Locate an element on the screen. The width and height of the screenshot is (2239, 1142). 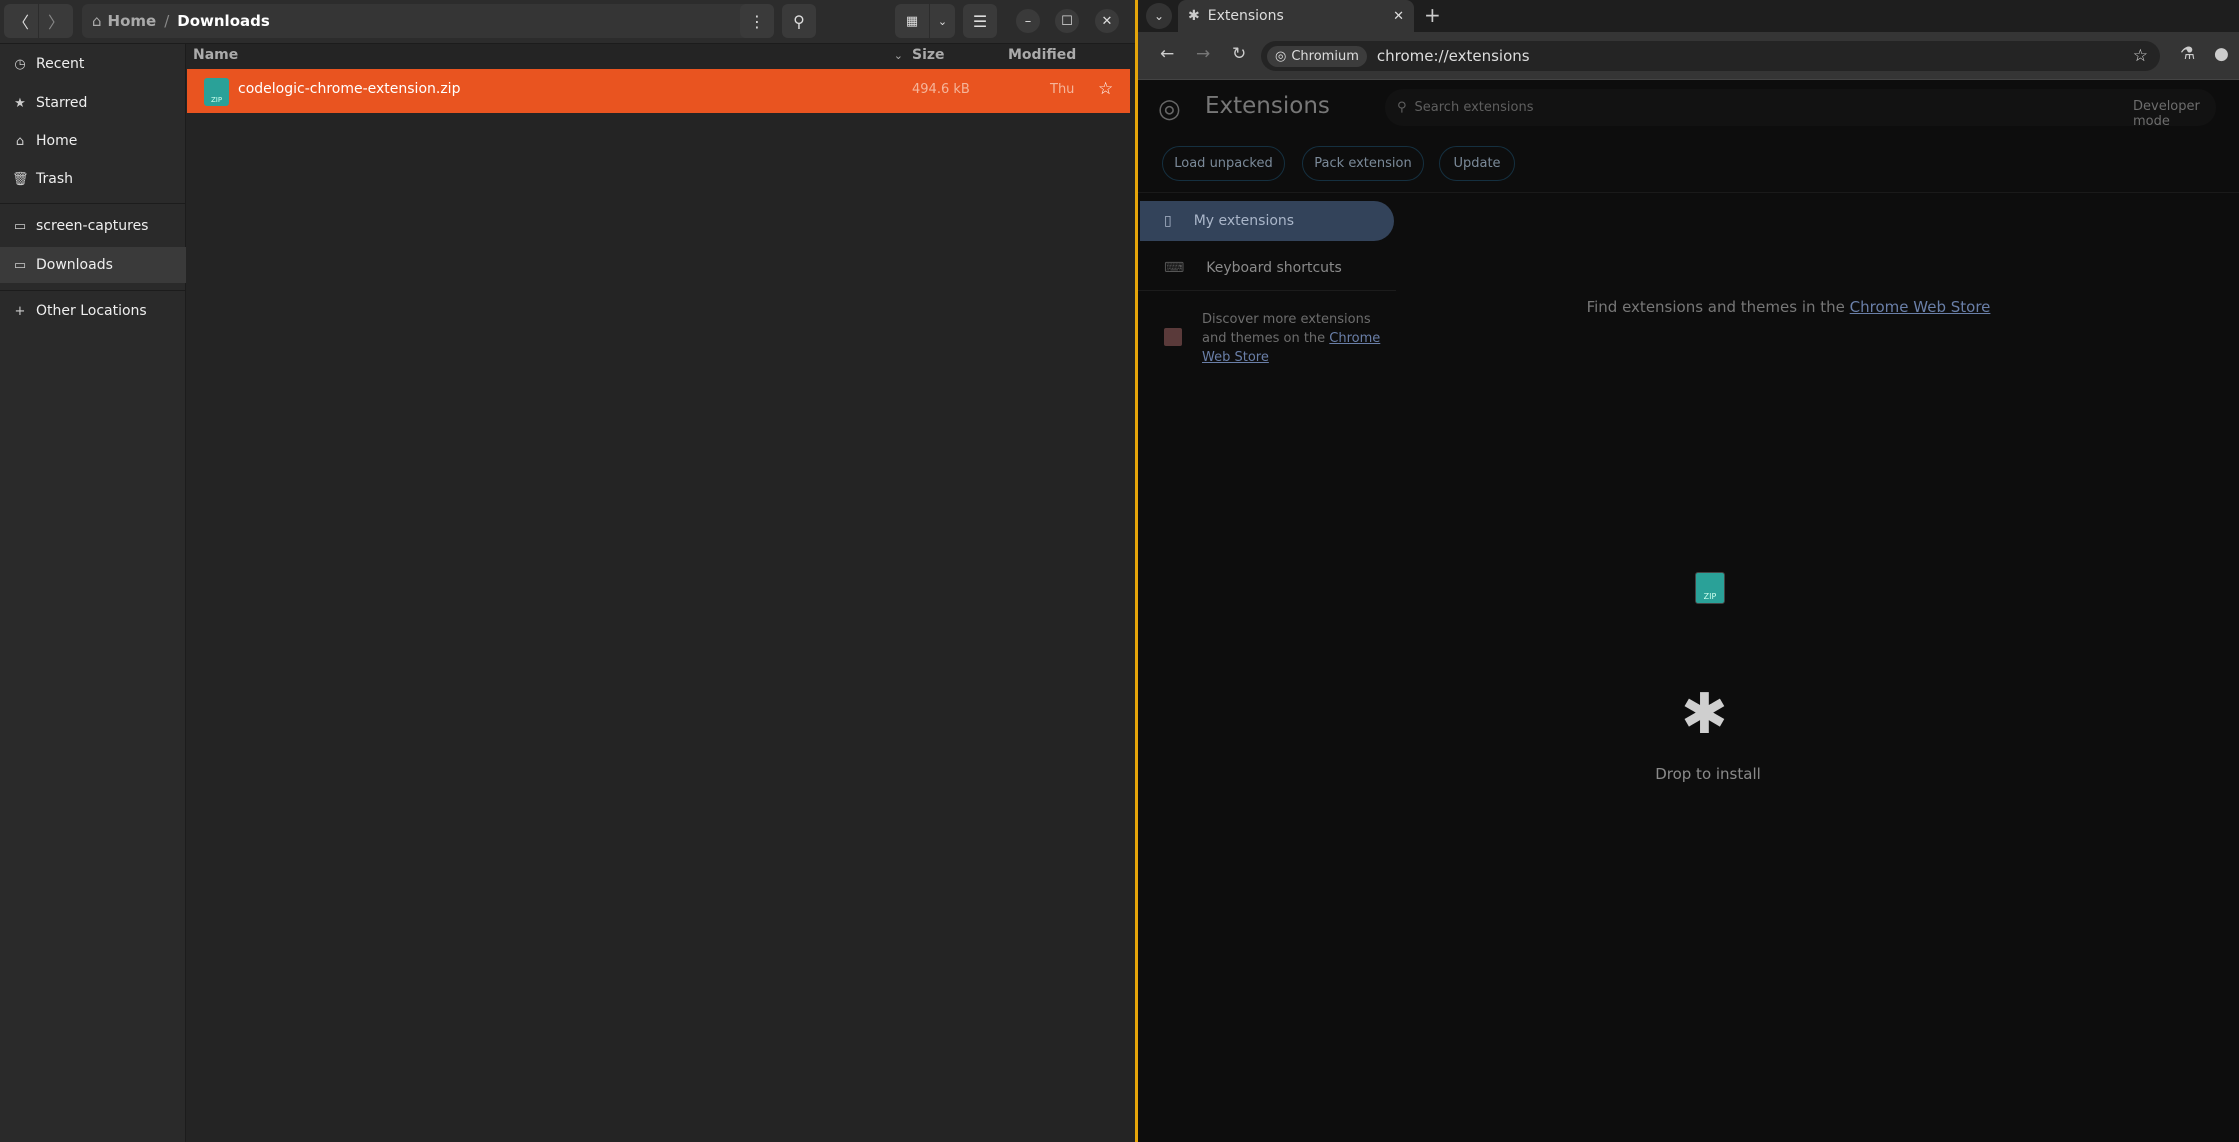
sidebar-item-other-locations: + Other Locations is located at coordinates (93, 311).